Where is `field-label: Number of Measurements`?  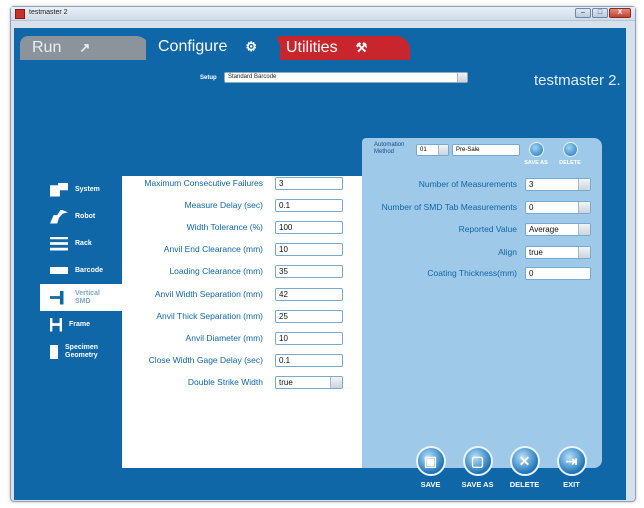 field-label: Number of Measurements is located at coordinates (467, 184).